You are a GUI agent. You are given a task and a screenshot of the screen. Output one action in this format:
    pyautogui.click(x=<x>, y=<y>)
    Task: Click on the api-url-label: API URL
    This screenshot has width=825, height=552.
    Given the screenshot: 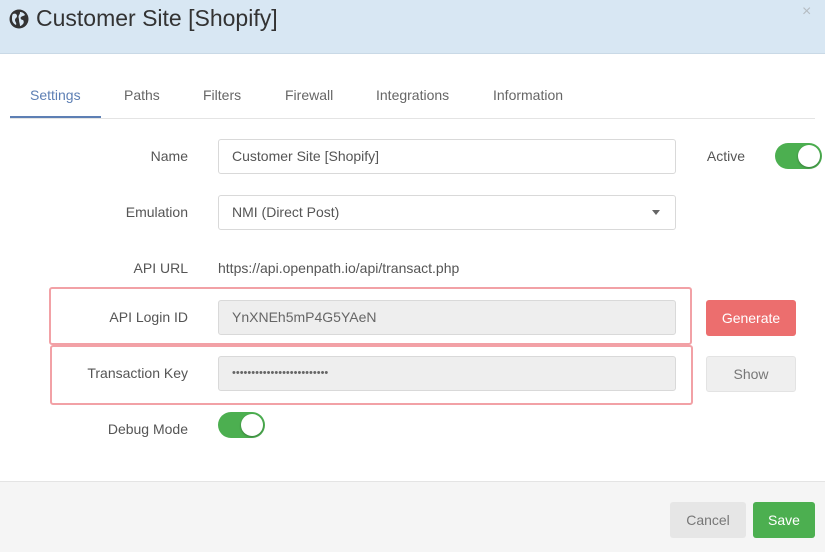 What is the action you would take?
    pyautogui.click(x=160, y=268)
    